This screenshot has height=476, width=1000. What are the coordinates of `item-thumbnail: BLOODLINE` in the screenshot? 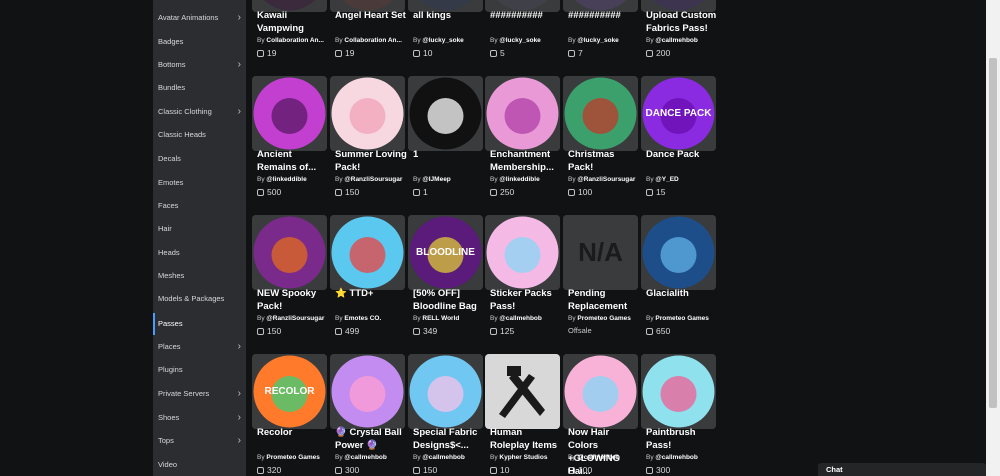 It's located at (445, 252).